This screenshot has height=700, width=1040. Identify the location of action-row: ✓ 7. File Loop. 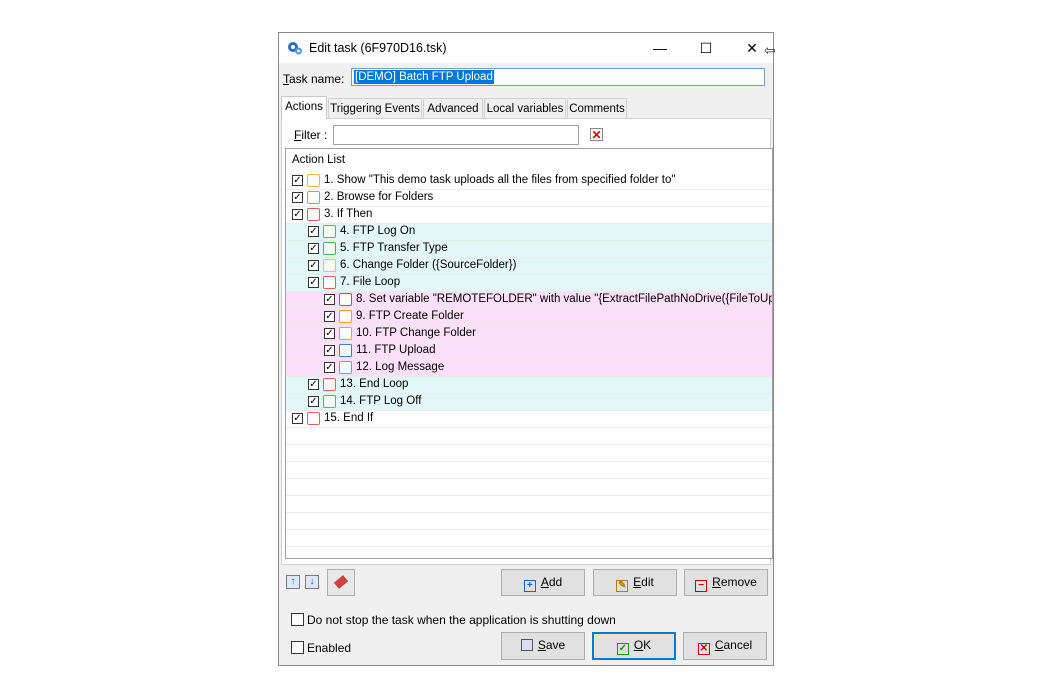
(529, 283).